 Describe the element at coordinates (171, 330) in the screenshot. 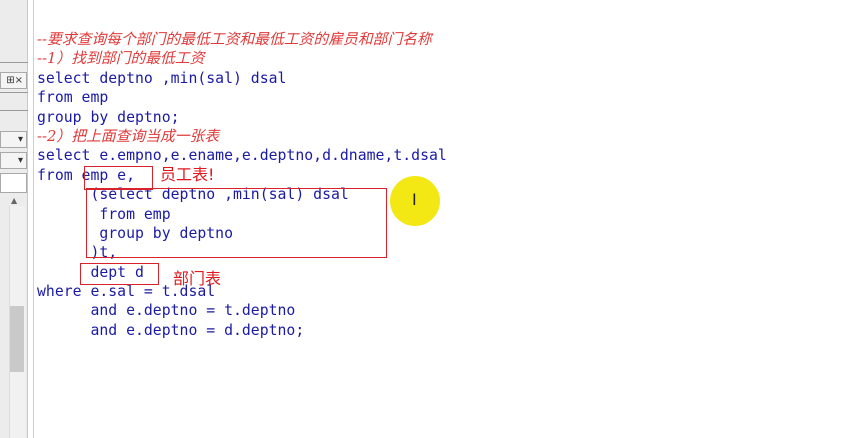

I see `code-line: and e.deptno = d.deptno;` at that location.